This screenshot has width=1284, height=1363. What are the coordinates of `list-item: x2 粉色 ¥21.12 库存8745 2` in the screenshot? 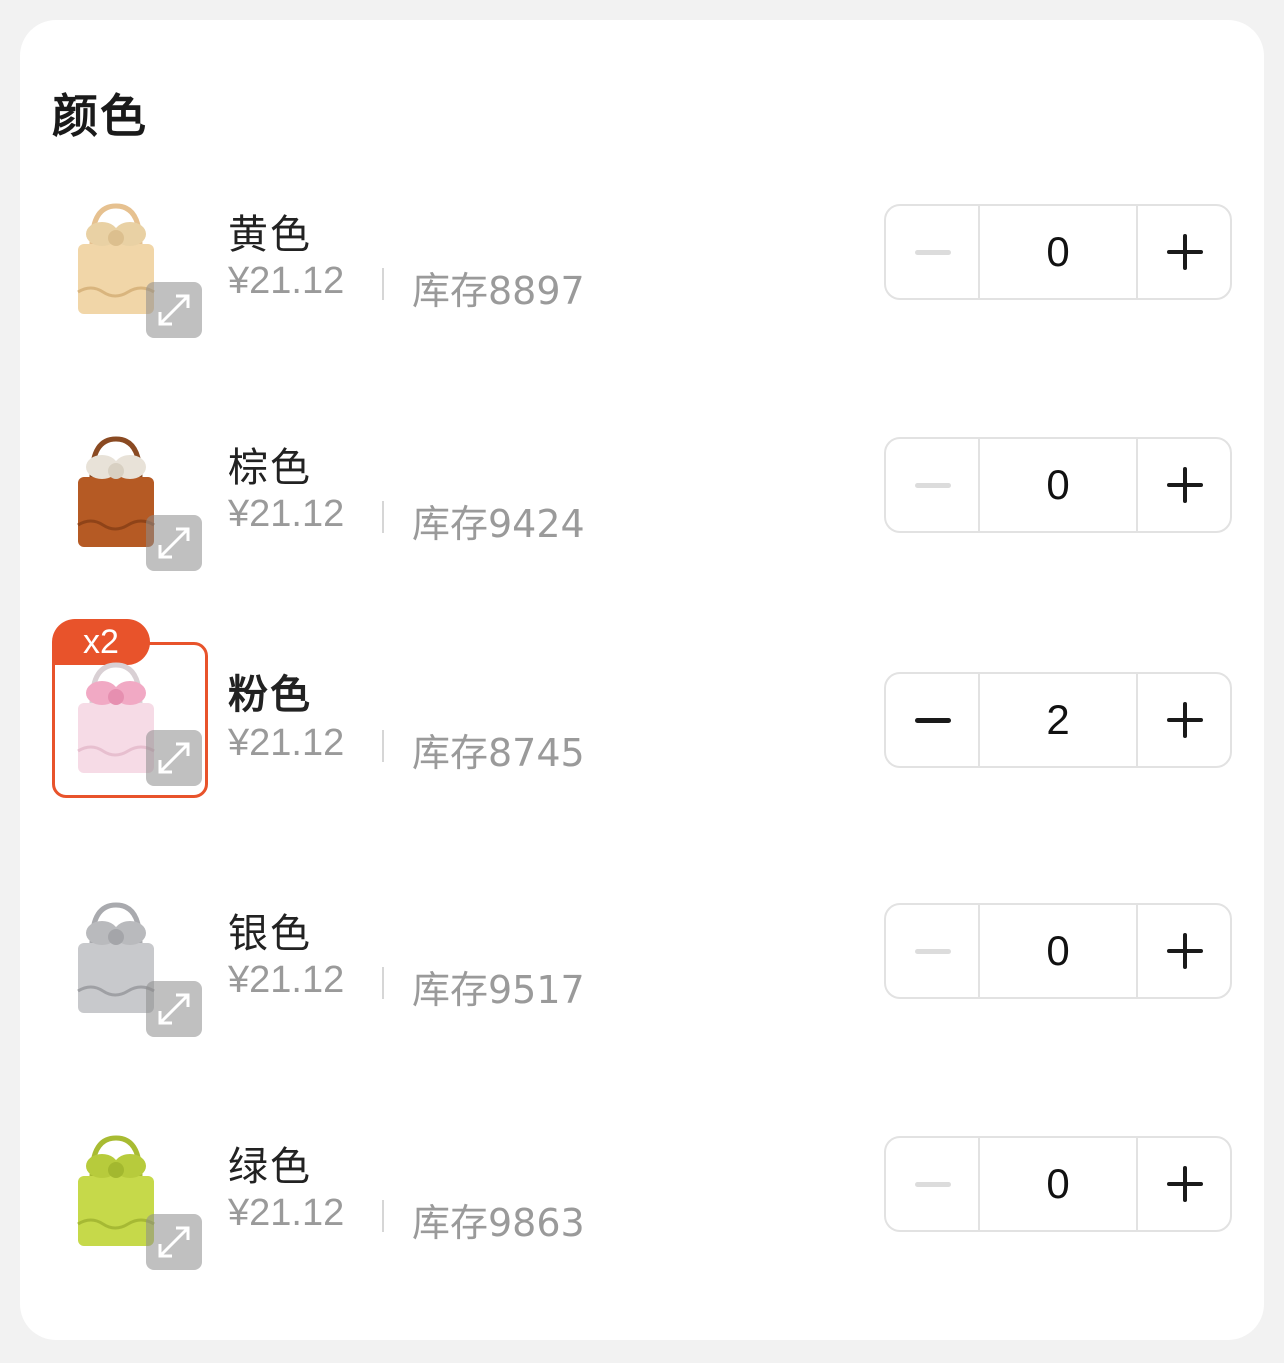 It's located at (642, 710).